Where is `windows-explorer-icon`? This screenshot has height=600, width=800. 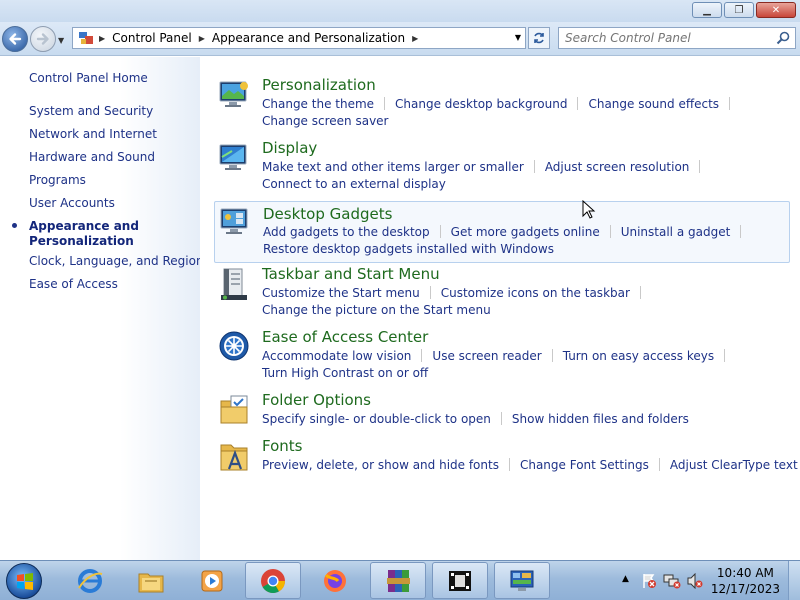
windows-explorer-icon is located at coordinates (151, 582).